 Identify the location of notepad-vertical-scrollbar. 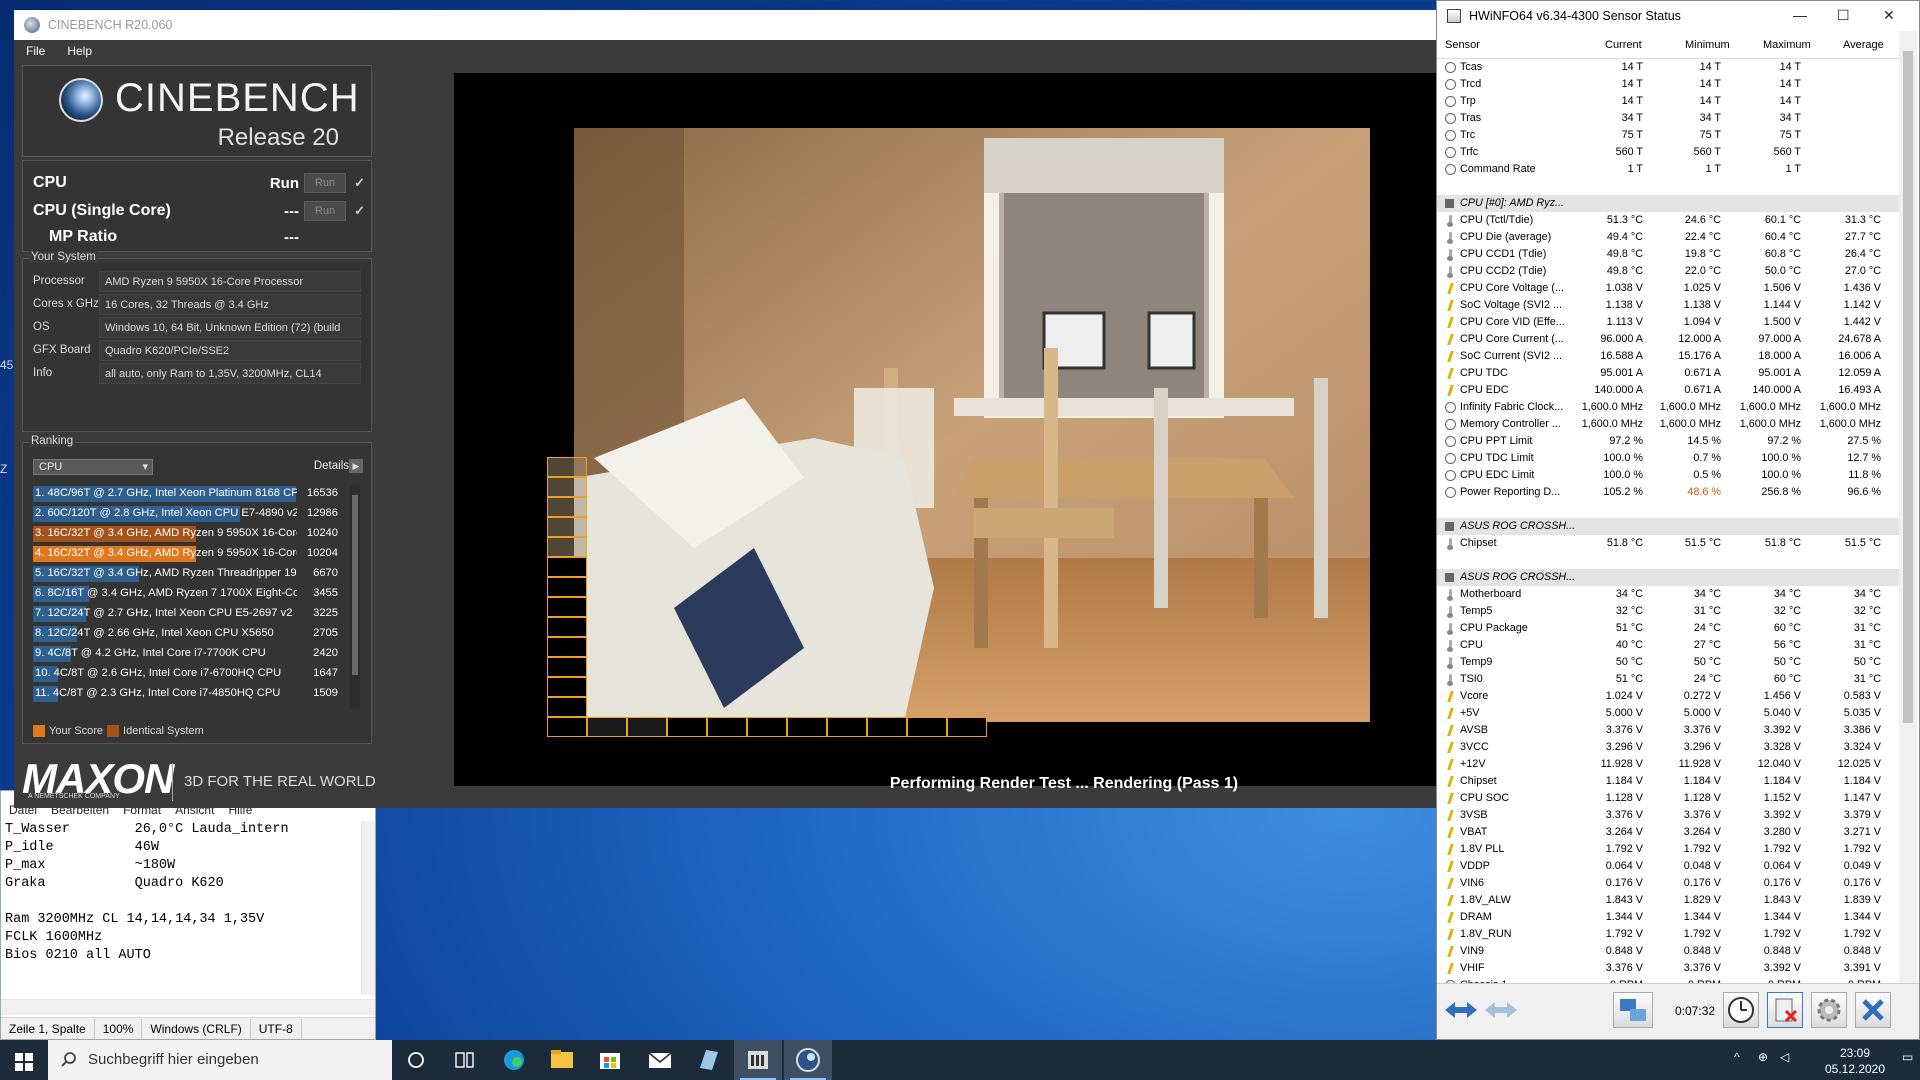
(368, 908).